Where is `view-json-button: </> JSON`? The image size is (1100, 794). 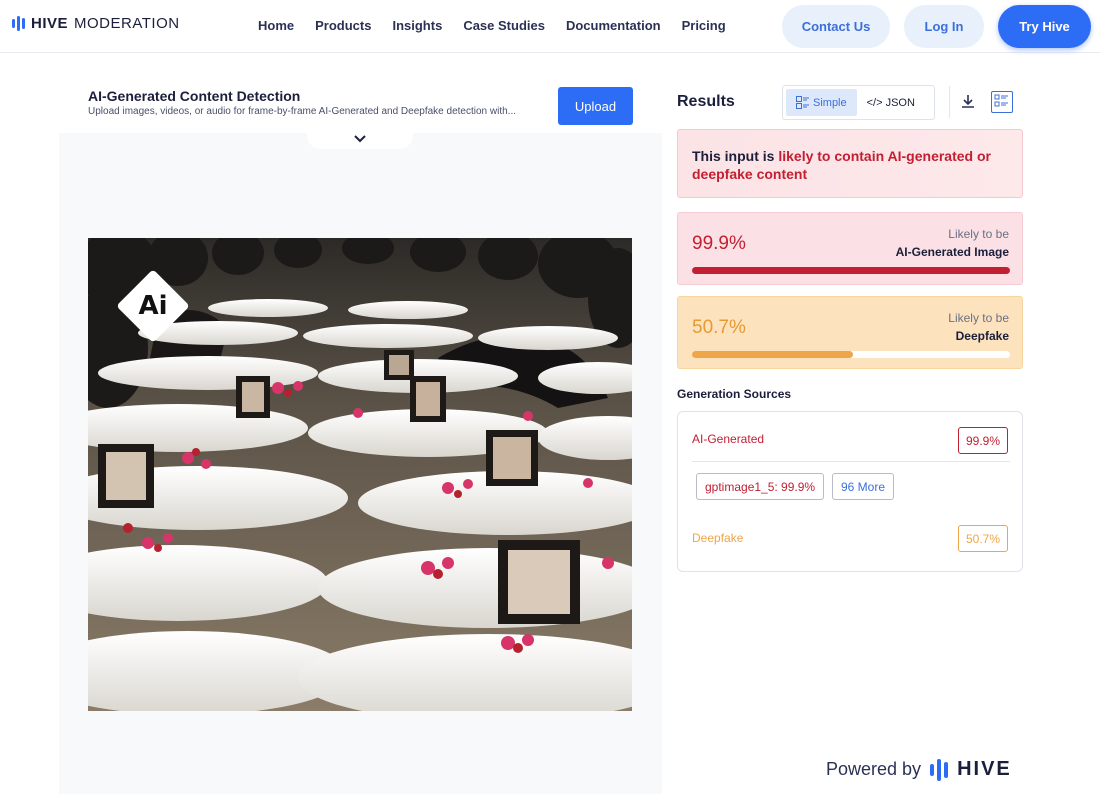 view-json-button: </> JSON is located at coordinates (891, 102).